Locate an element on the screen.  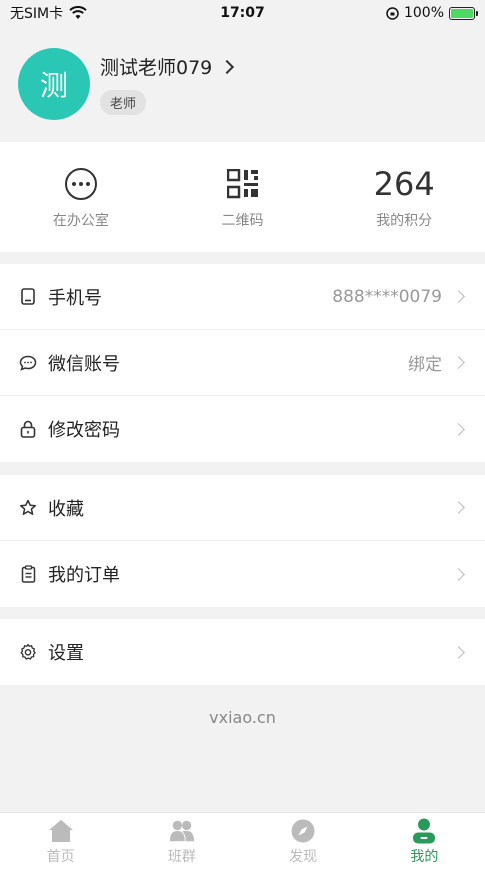
group-icon is located at coordinates (182, 831).